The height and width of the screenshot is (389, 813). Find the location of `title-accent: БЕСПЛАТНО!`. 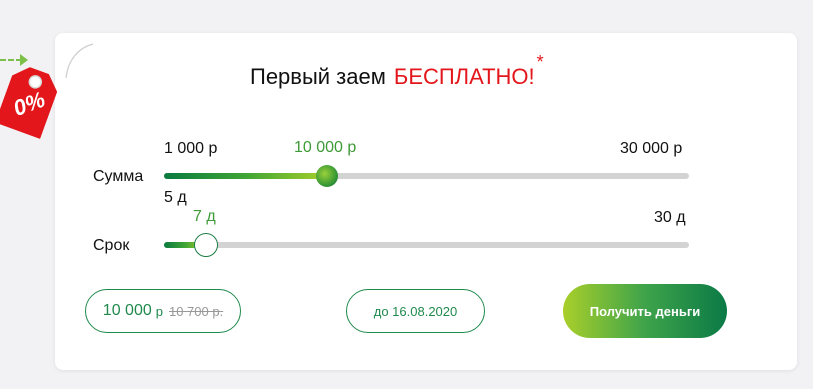

title-accent: БЕСПЛАТНО! is located at coordinates (464, 76).